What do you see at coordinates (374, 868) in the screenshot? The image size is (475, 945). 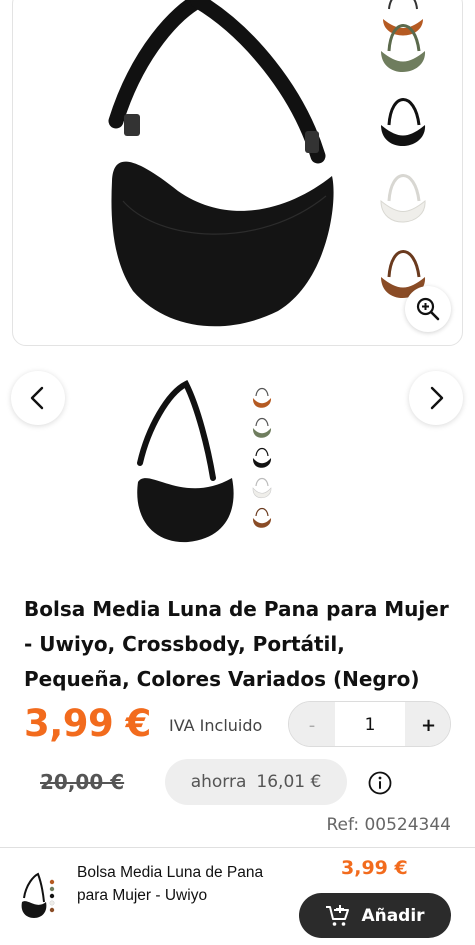 I see `bottom-bar-price: 3,99 €` at bounding box center [374, 868].